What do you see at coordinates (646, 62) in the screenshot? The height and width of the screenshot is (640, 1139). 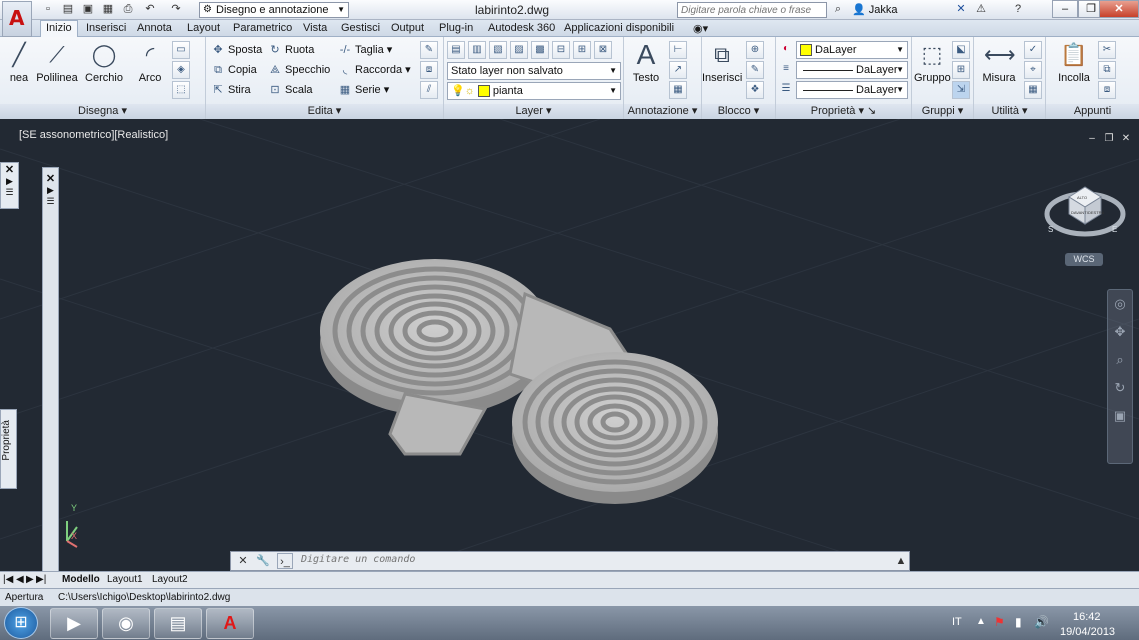 I see `testo-button: A Testo` at bounding box center [646, 62].